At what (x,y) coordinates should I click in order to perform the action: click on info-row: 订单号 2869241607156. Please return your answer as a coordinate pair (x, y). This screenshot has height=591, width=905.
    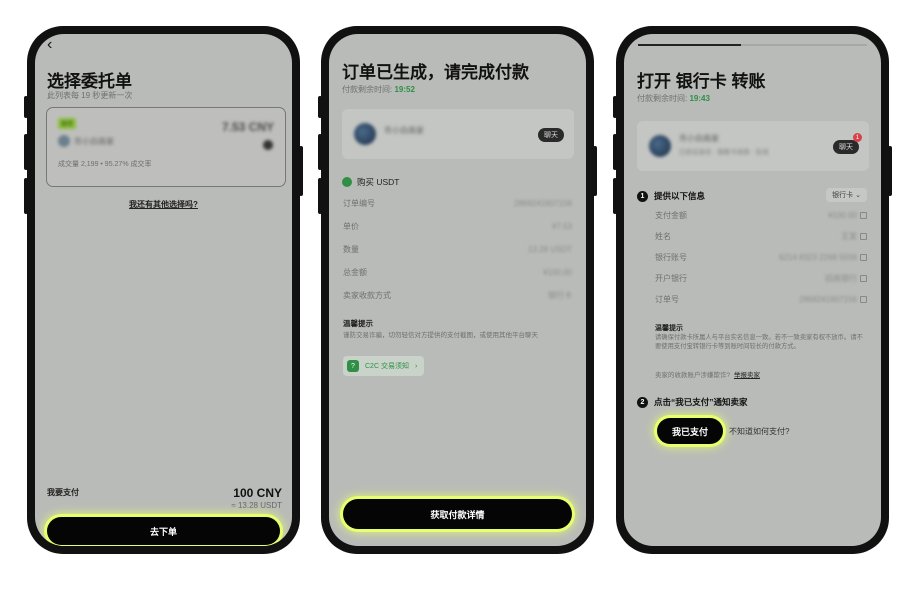
    Looking at the image, I should click on (761, 299).